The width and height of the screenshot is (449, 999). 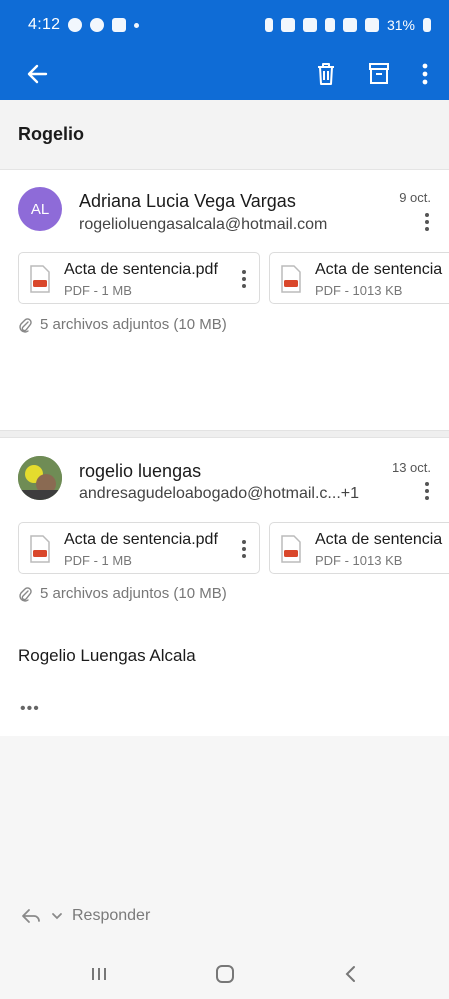 I want to click on back-chevron-icon, so click(x=350, y=974).